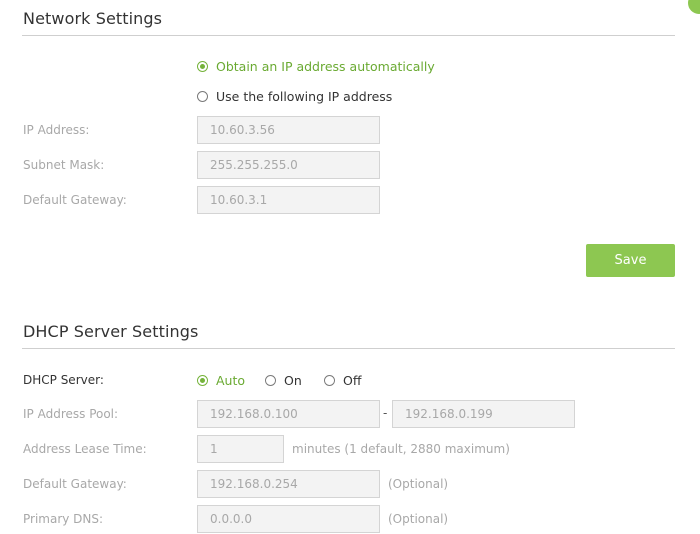  I want to click on subnet-mask-input: 255.255.255.0, so click(288, 165).